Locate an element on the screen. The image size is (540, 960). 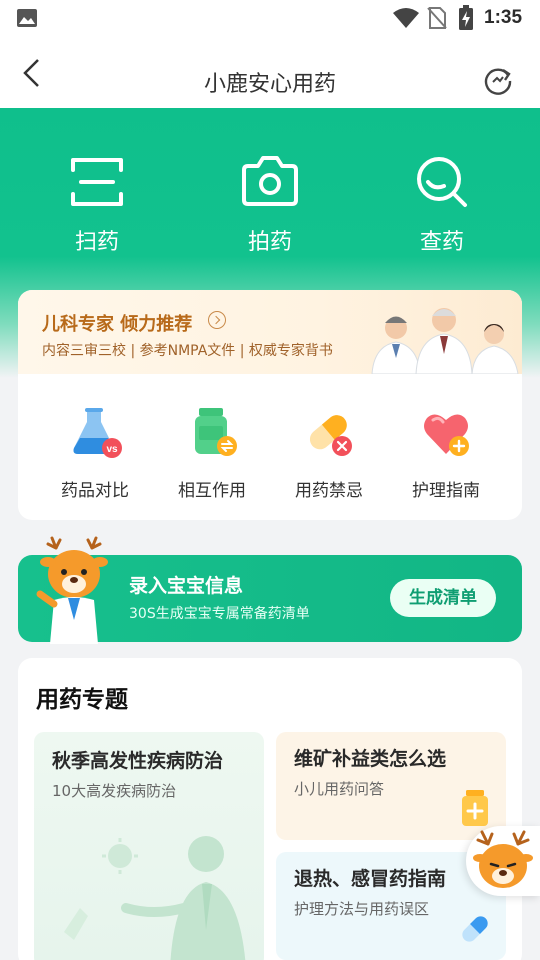
doctors-illustration is located at coordinates (445, 341).